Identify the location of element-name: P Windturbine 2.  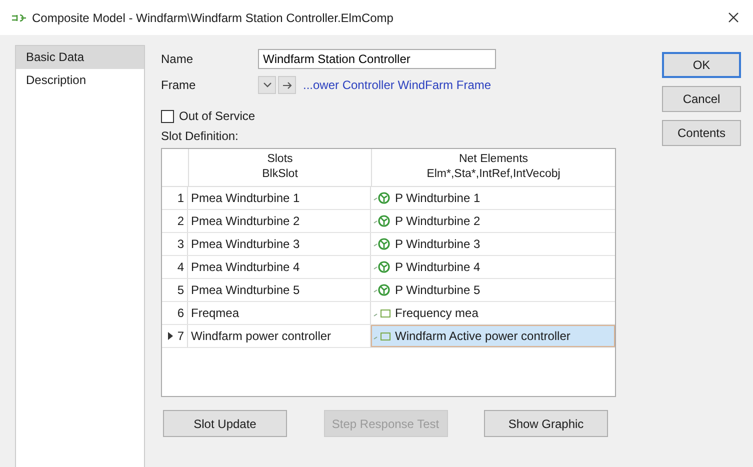
(437, 221).